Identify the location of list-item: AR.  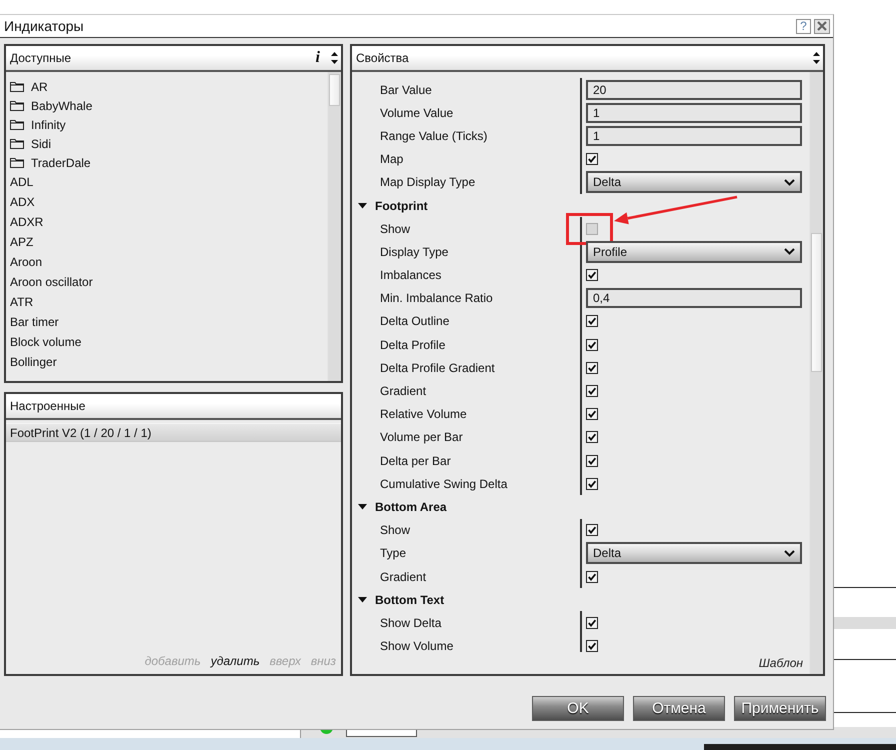
(168, 86).